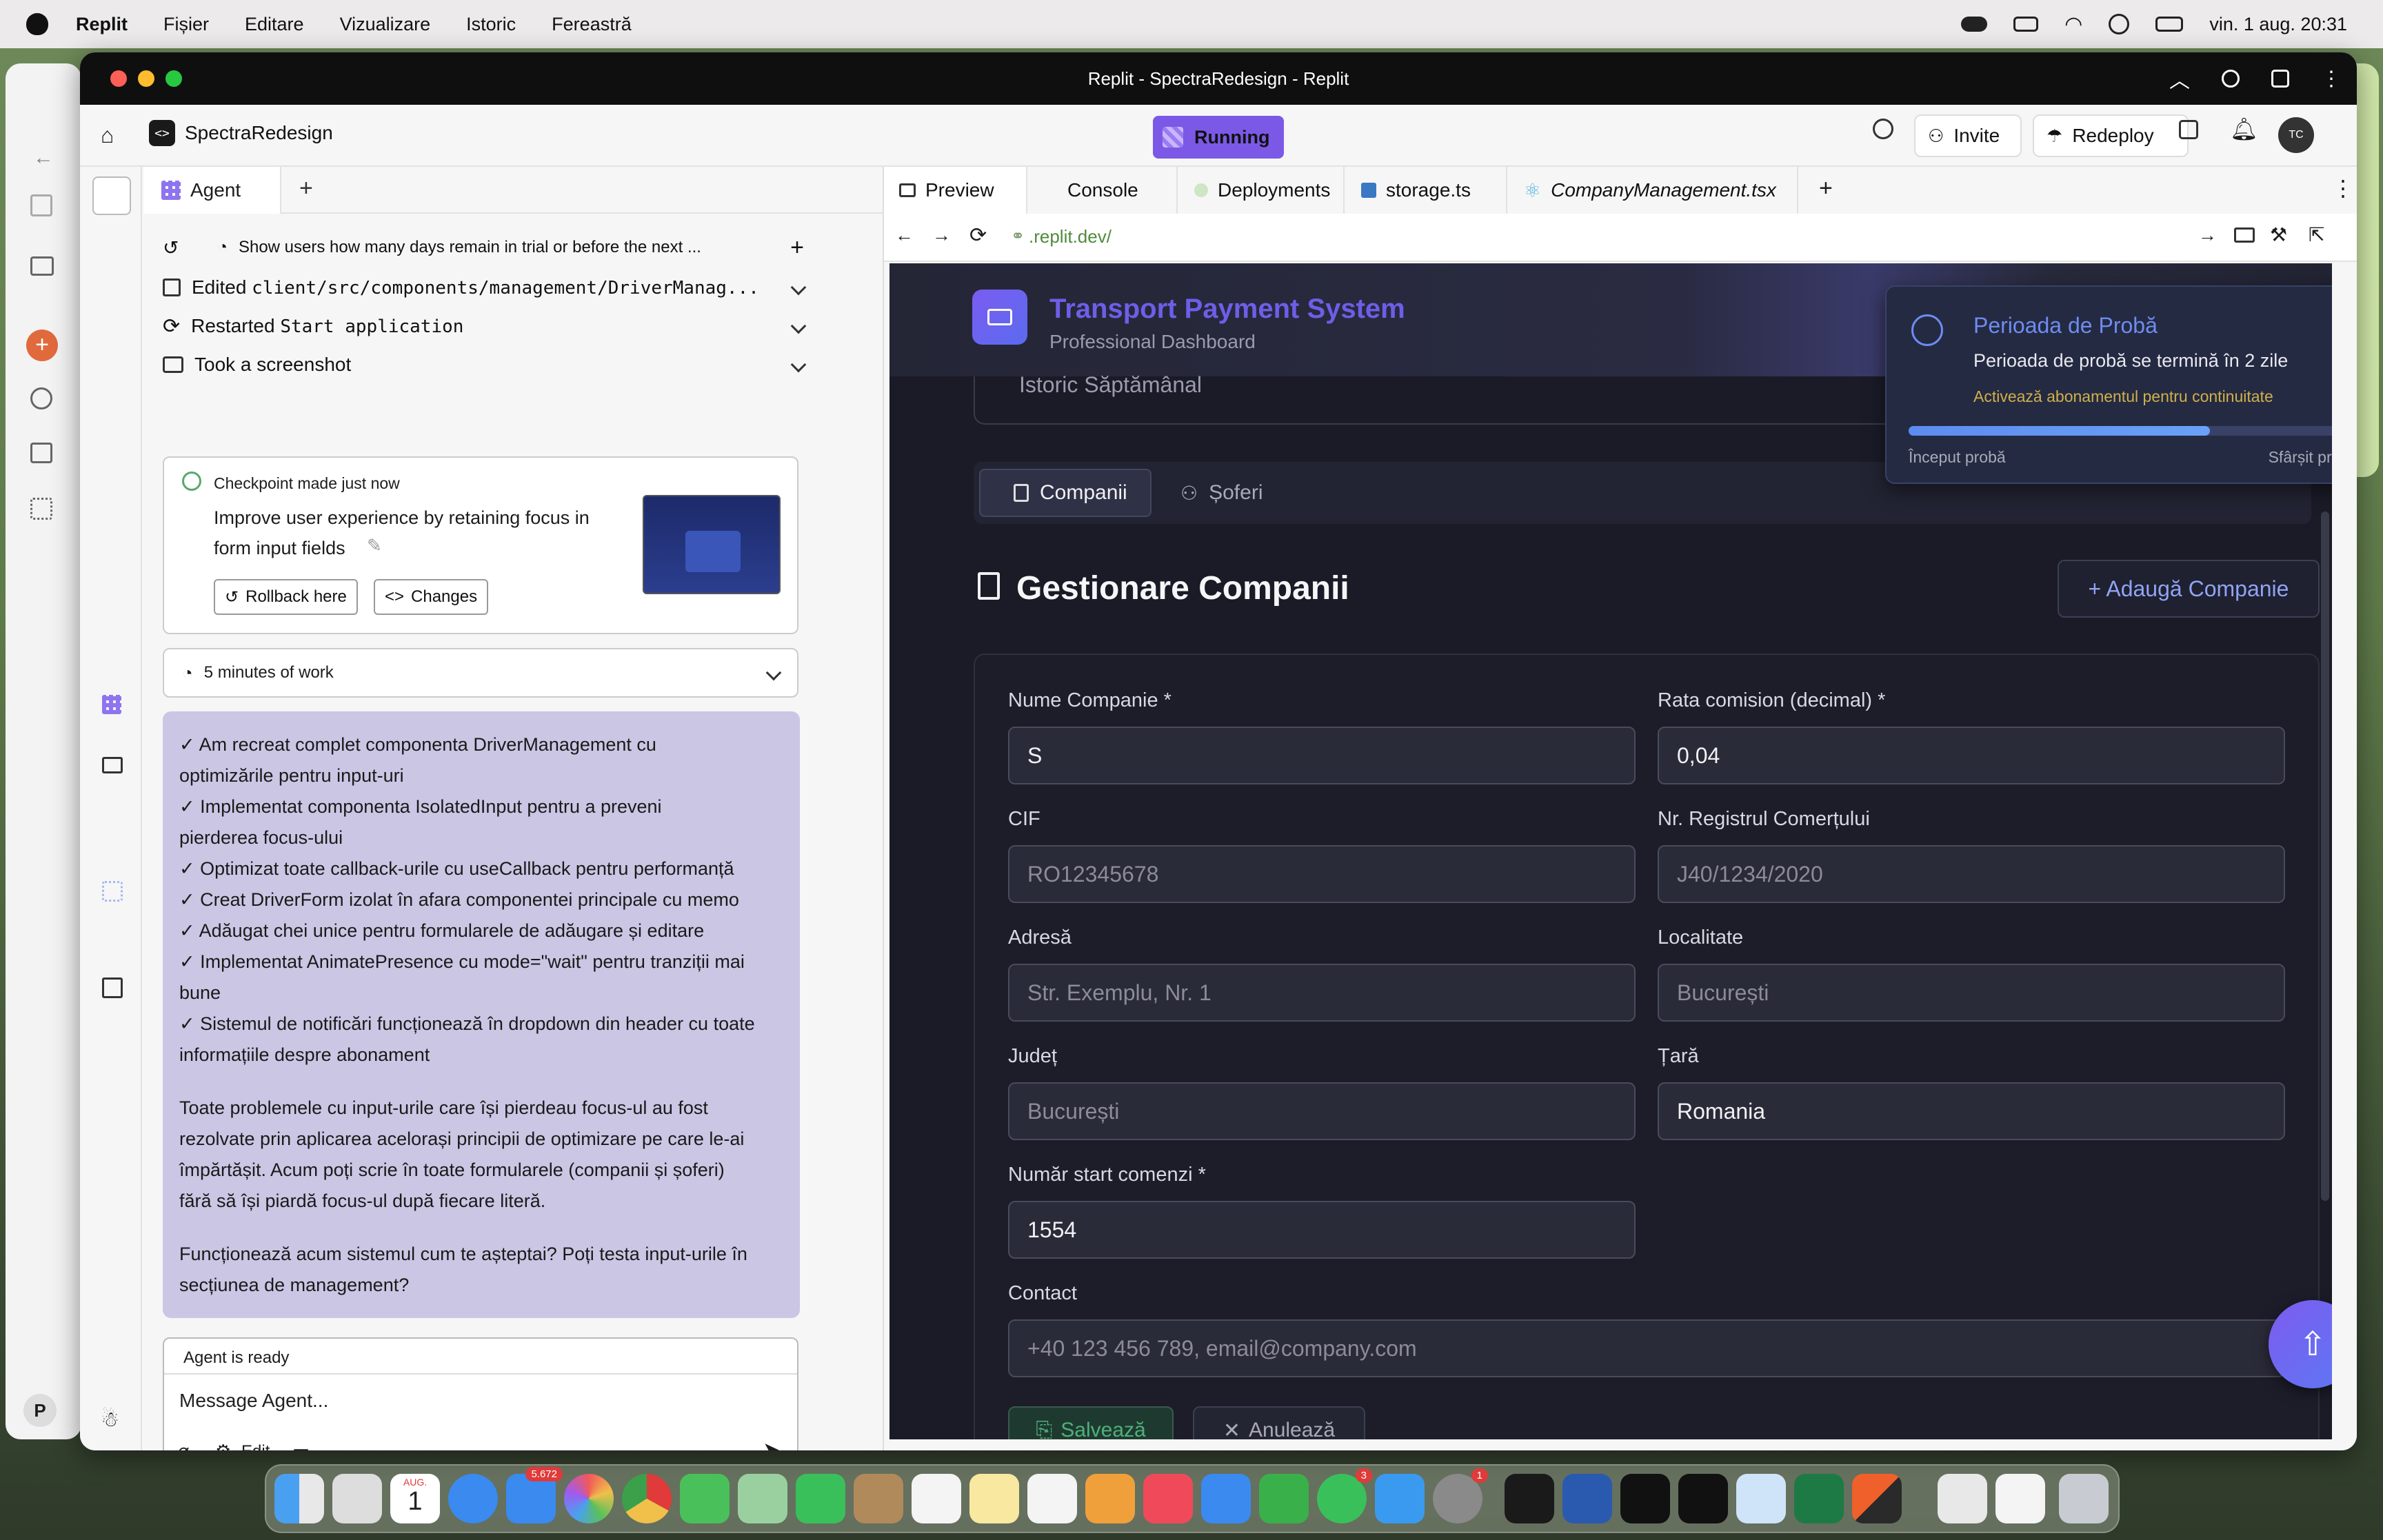  What do you see at coordinates (1645, 1499) in the screenshot?
I see `terminal-icon` at bounding box center [1645, 1499].